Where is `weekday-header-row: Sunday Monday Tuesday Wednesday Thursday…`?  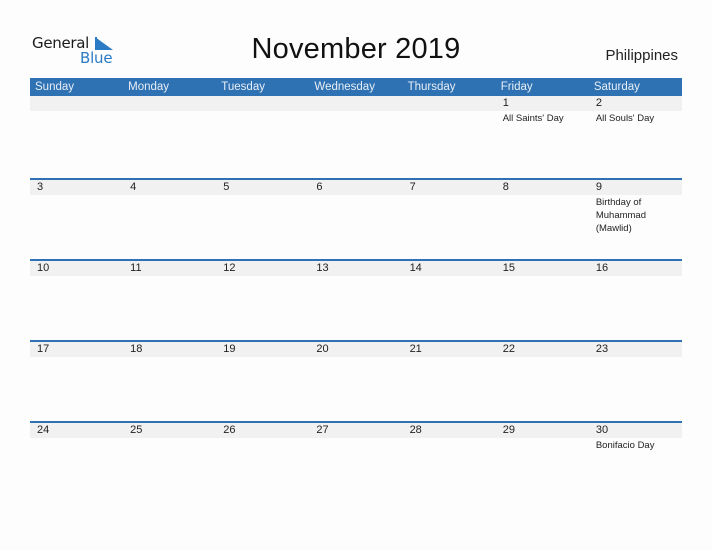
weekday-header-row: Sunday Monday Tuesday Wednesday Thursday… is located at coordinates (356, 87).